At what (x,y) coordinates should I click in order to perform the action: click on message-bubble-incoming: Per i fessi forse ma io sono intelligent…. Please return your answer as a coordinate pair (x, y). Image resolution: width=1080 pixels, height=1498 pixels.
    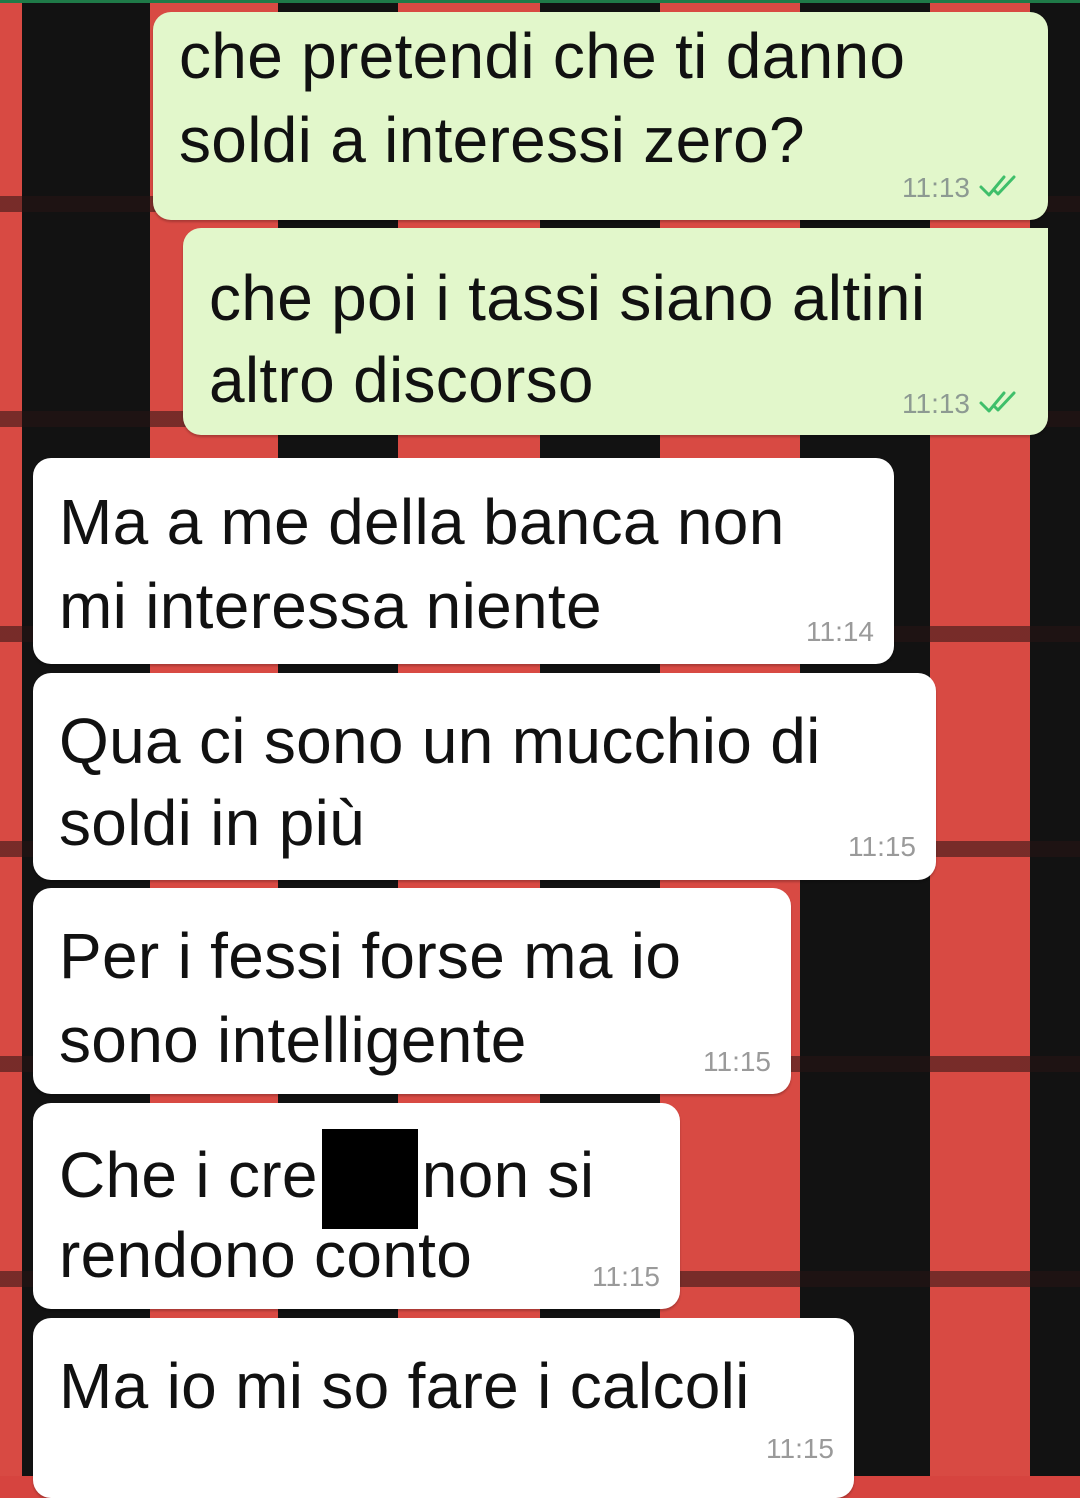
    Looking at the image, I should click on (412, 991).